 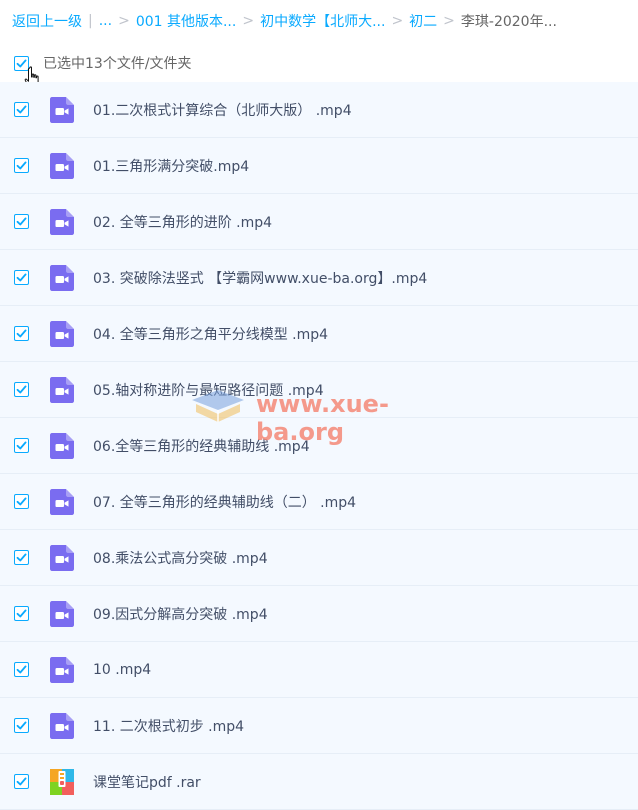 I want to click on breadcrumb-item-grade-8: 初二, so click(x=423, y=21).